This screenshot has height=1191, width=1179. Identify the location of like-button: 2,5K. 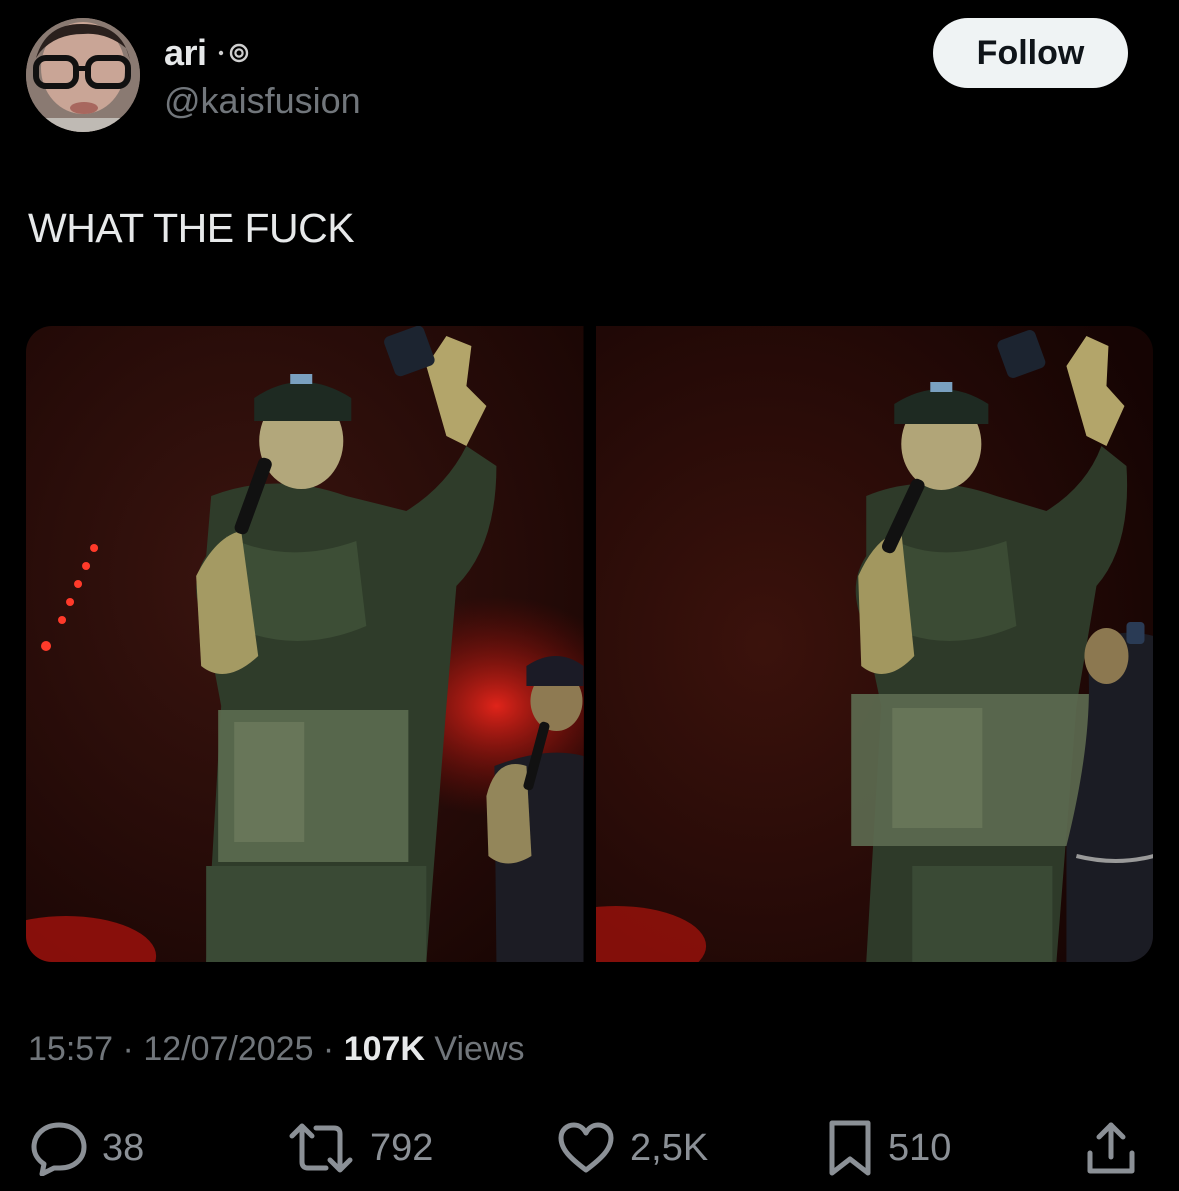
(632, 1148).